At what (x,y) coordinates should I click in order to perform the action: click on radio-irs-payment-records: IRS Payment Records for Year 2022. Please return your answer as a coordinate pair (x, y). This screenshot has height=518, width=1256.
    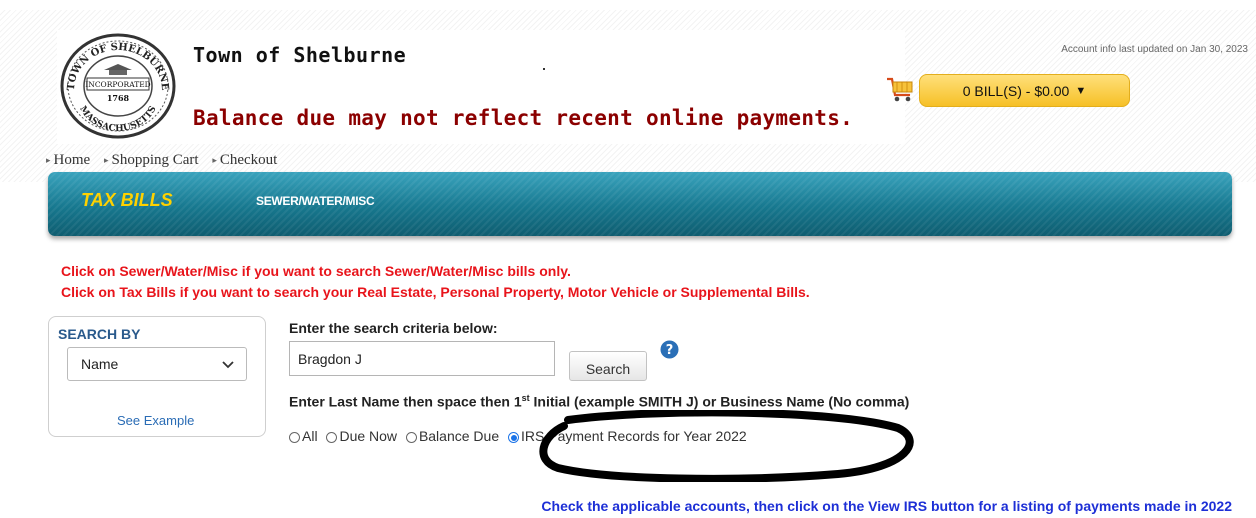
    Looking at the image, I should click on (627, 436).